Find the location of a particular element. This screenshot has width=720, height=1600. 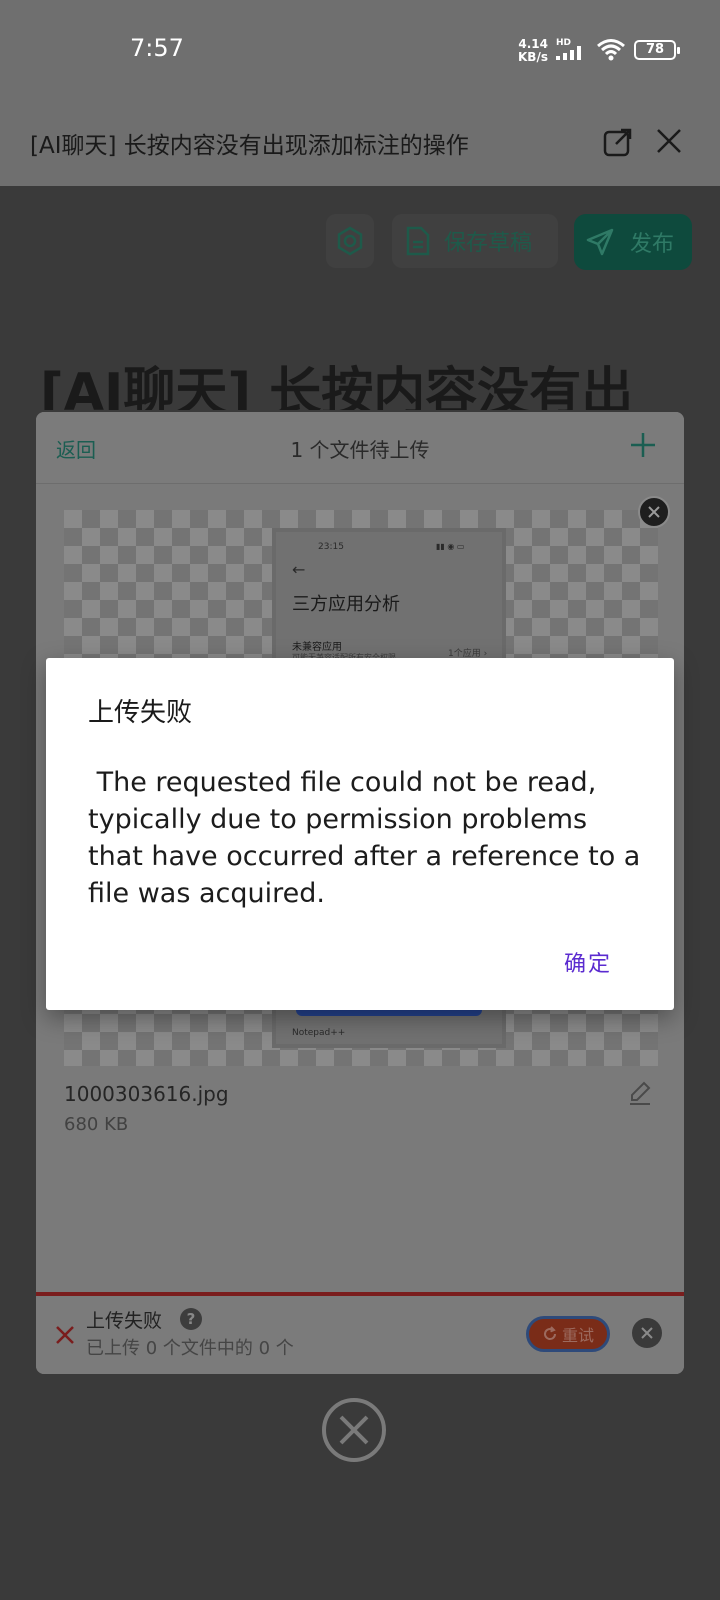

upload-header: 1 个文件待上传 返回 is located at coordinates (360, 448).